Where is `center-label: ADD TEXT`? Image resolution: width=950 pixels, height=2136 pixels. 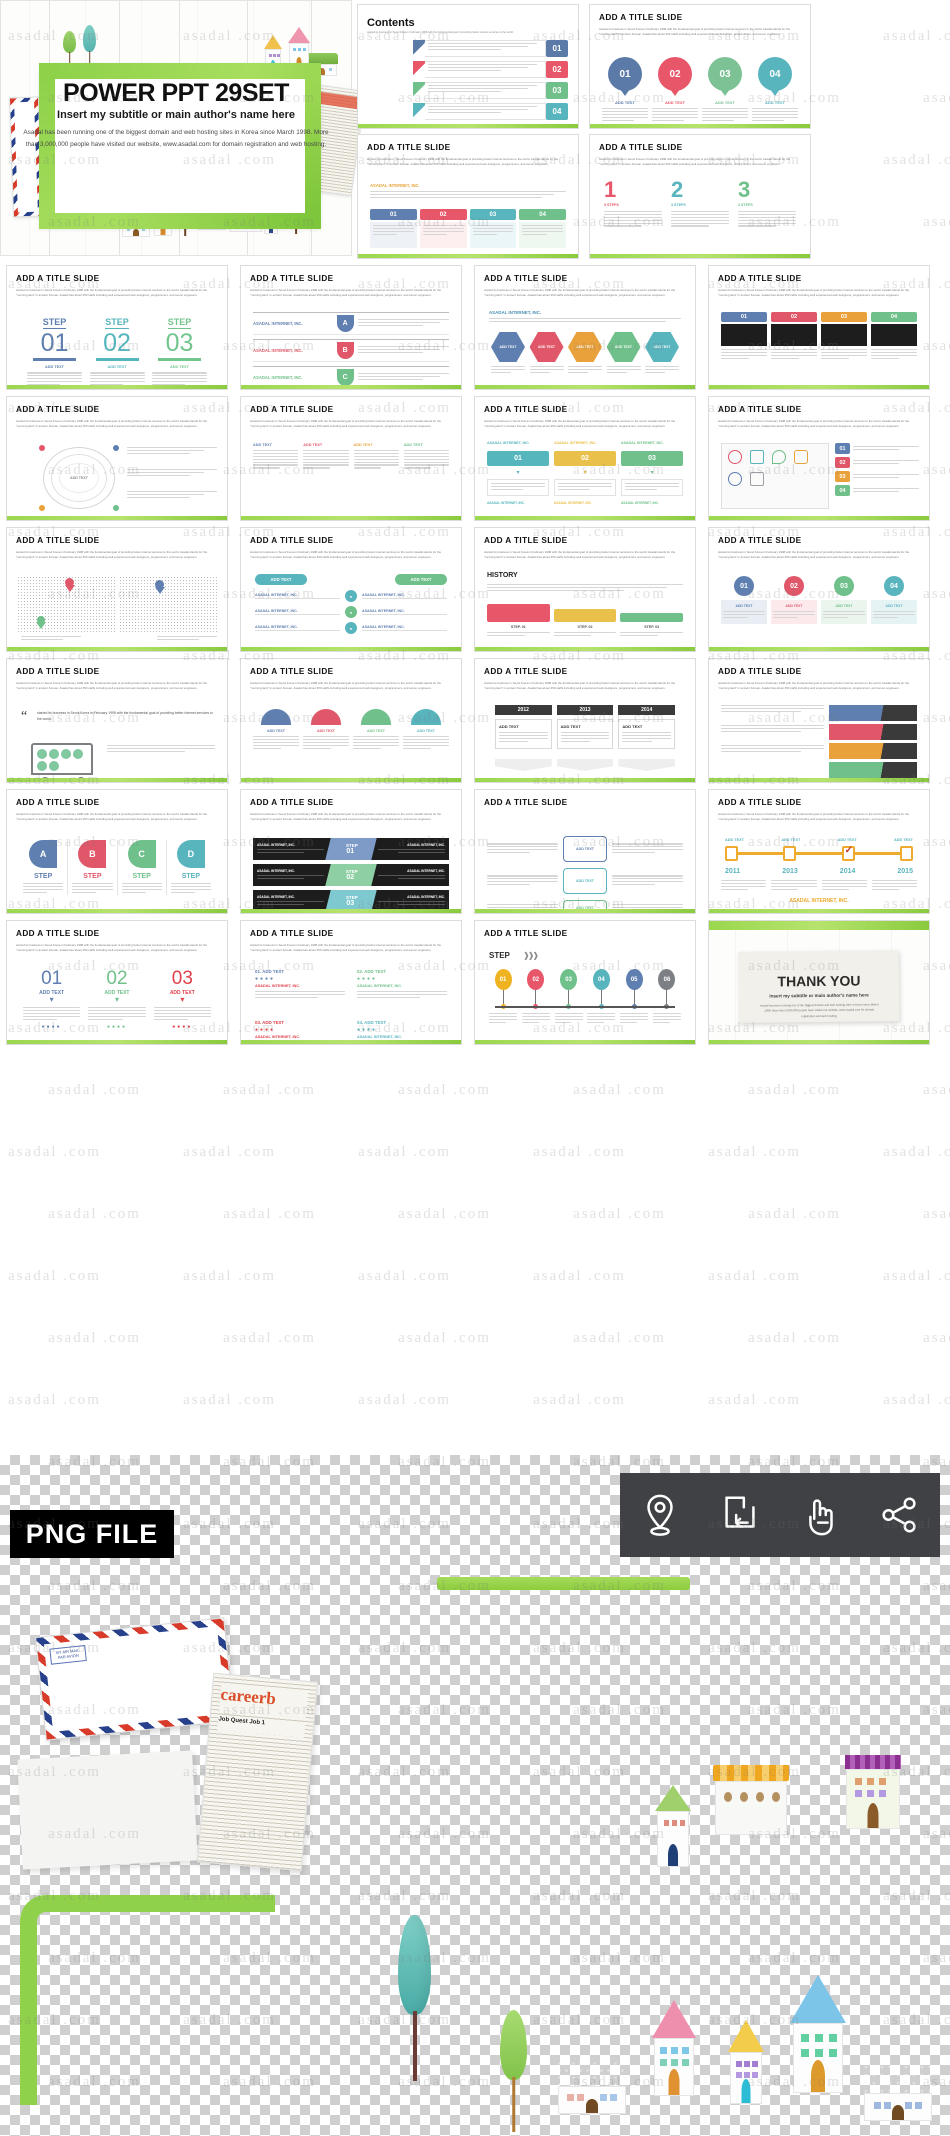
center-label: ADD TEXT is located at coordinates (79, 478).